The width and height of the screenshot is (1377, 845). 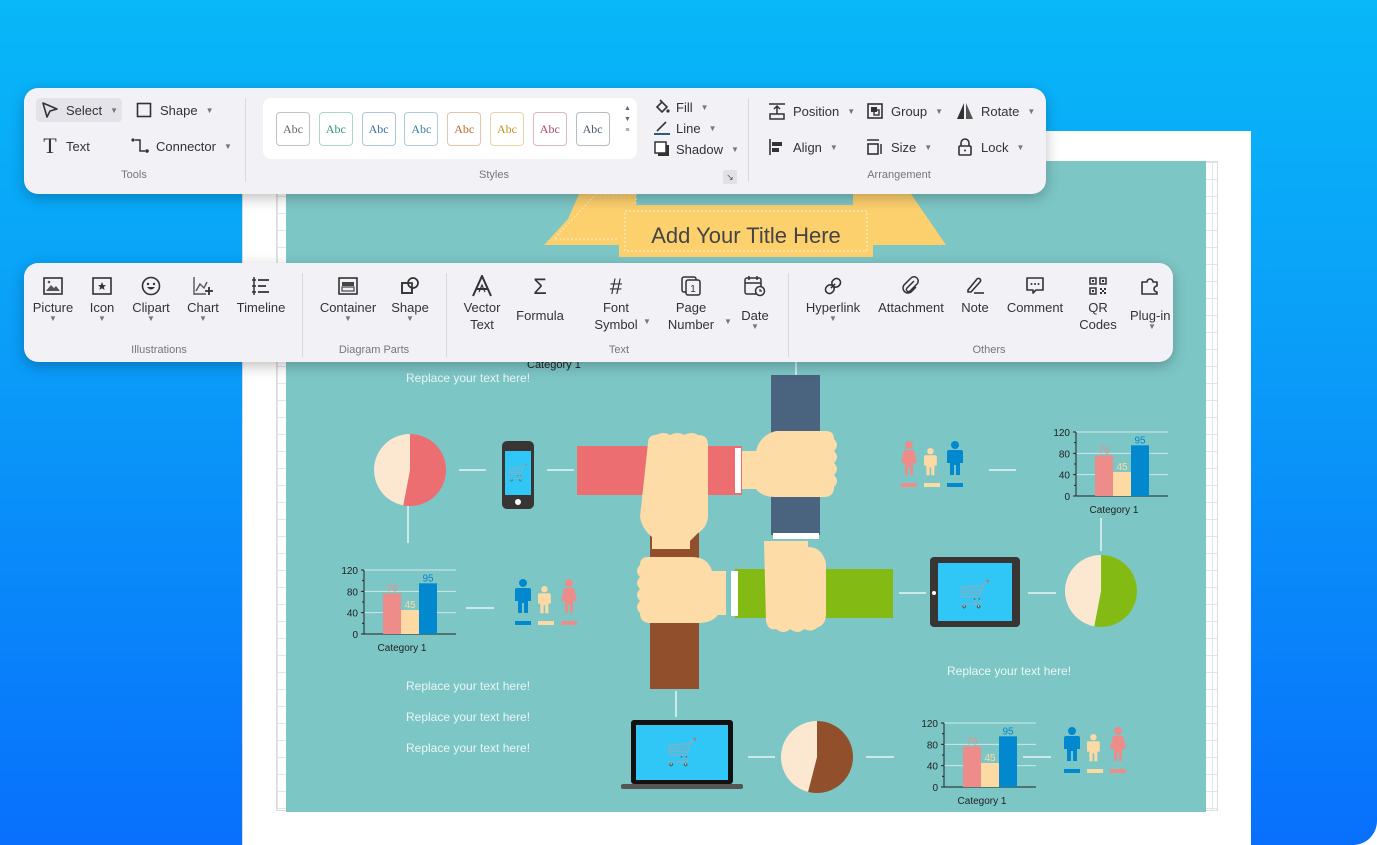 I want to click on container-button: Container ▼, so click(x=348, y=298).